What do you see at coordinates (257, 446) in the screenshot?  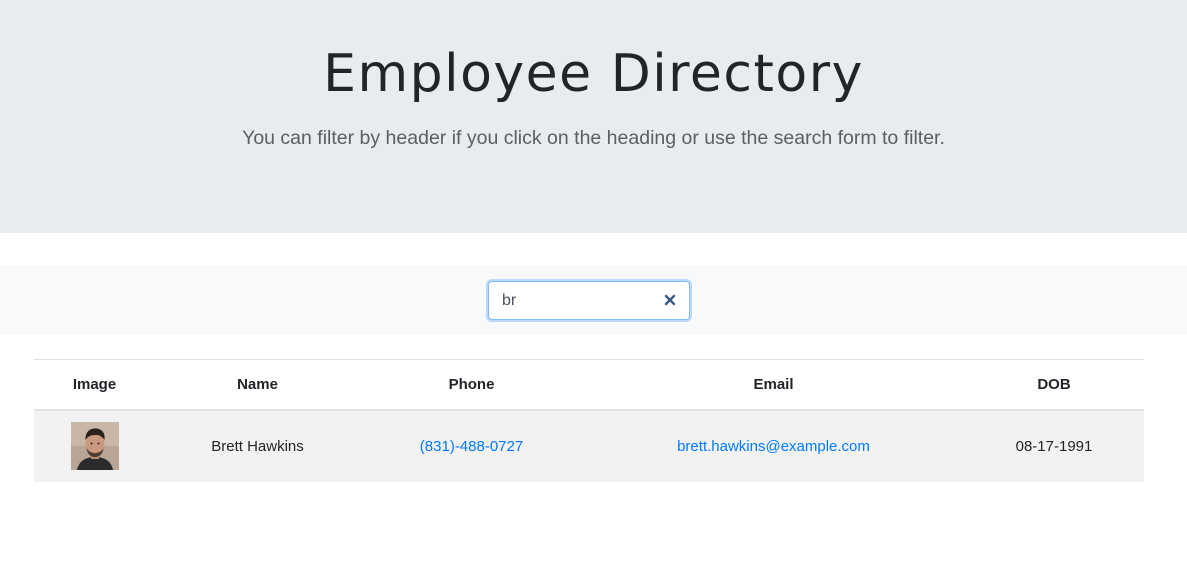 I see `cell-name: Brett Hawkins` at bounding box center [257, 446].